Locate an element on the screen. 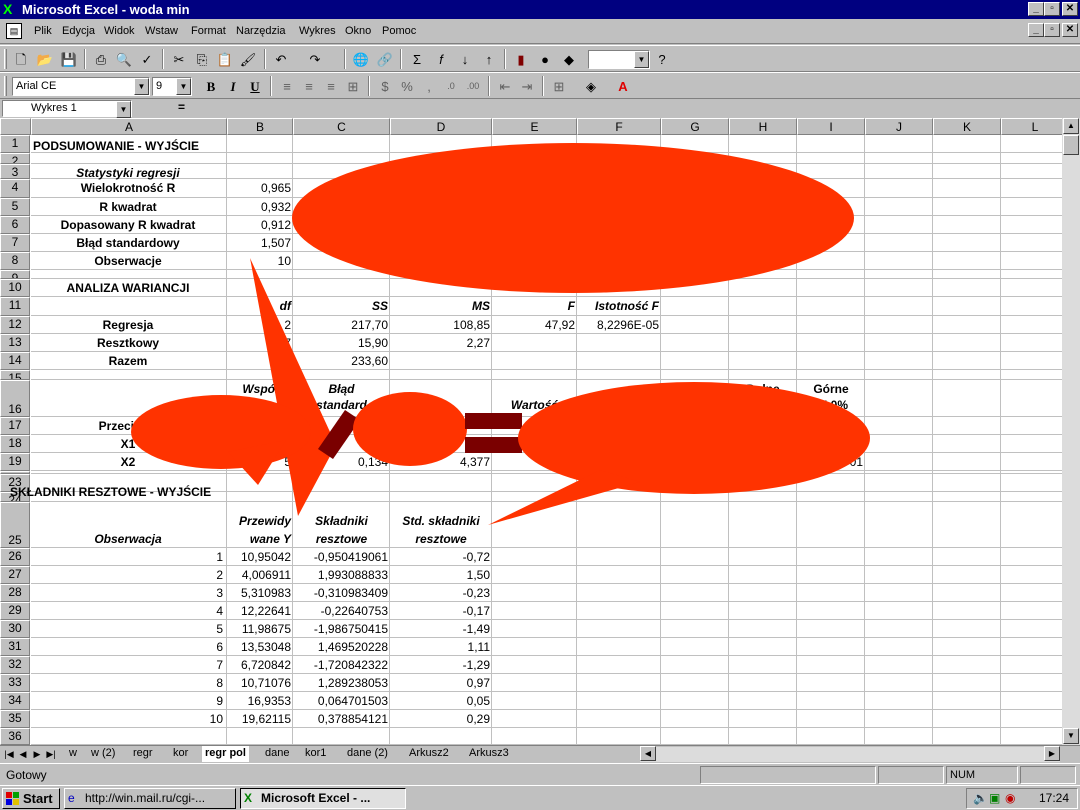  comma-icon: , is located at coordinates (429, 86).